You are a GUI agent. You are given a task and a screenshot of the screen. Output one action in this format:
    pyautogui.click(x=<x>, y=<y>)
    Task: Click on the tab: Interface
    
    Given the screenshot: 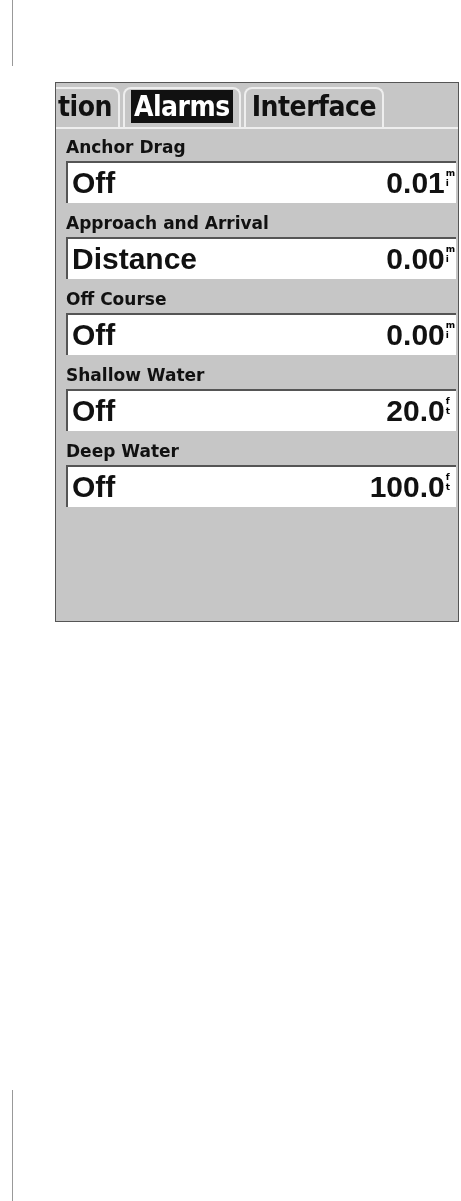 What is the action you would take?
    pyautogui.click(x=314, y=107)
    